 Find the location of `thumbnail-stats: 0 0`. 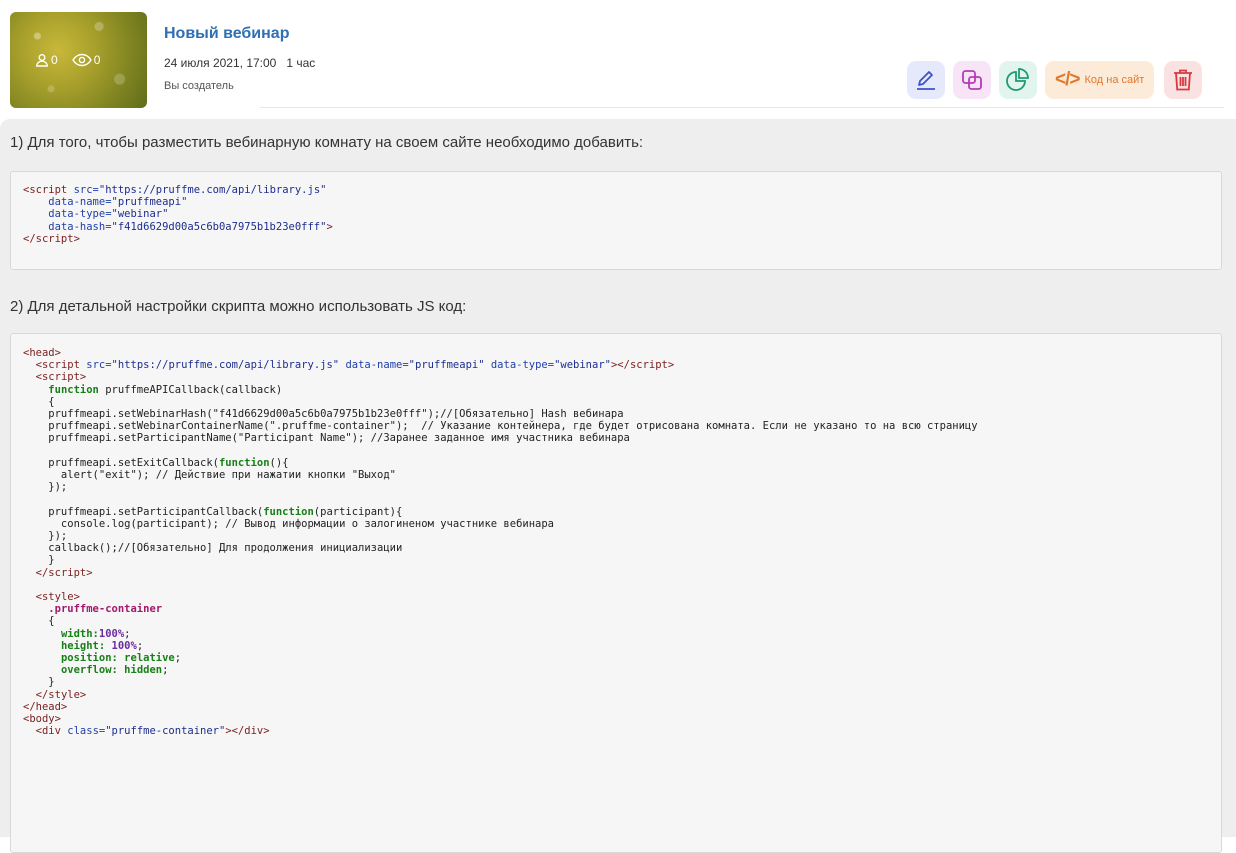

thumbnail-stats: 0 0 is located at coordinates (74, 60).